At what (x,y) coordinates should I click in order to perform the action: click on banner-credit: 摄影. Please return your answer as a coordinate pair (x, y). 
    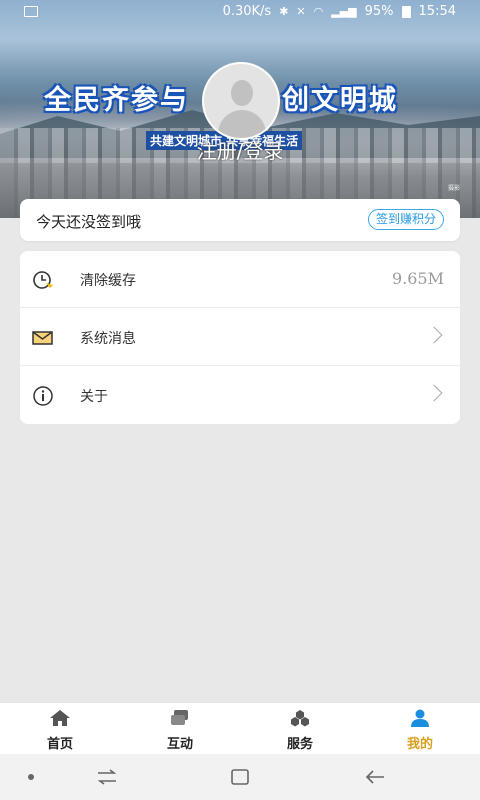
    Looking at the image, I should click on (453, 188).